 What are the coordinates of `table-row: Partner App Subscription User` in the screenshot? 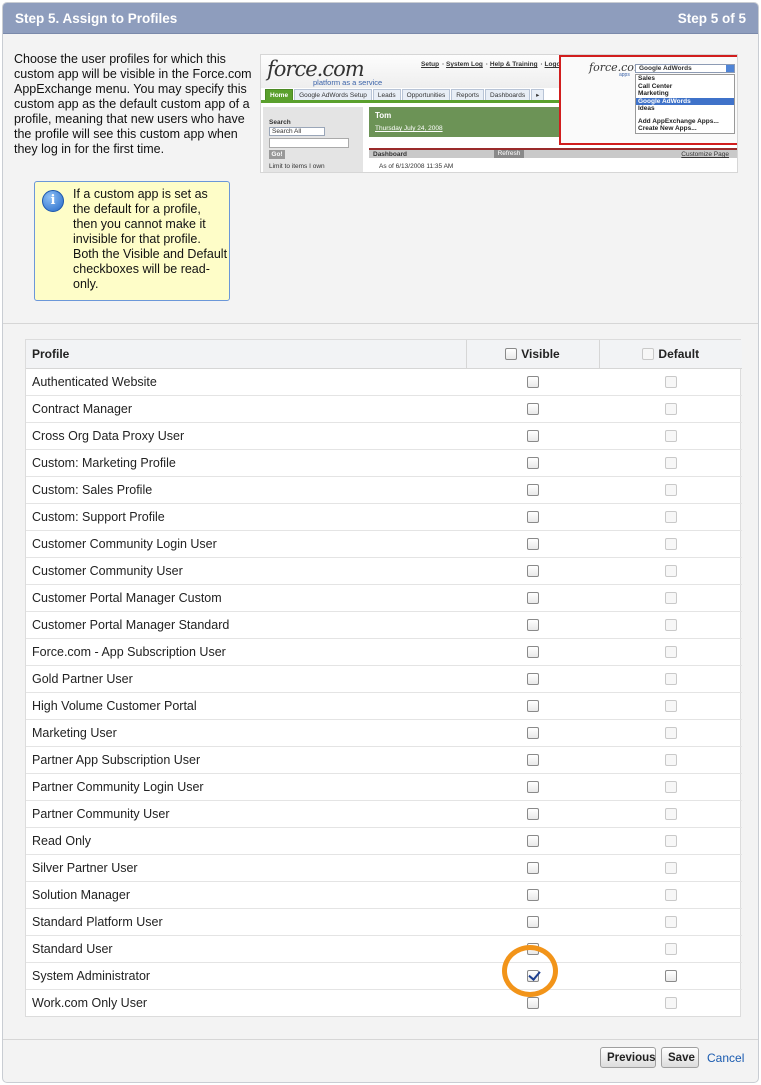 It's located at (384, 760).